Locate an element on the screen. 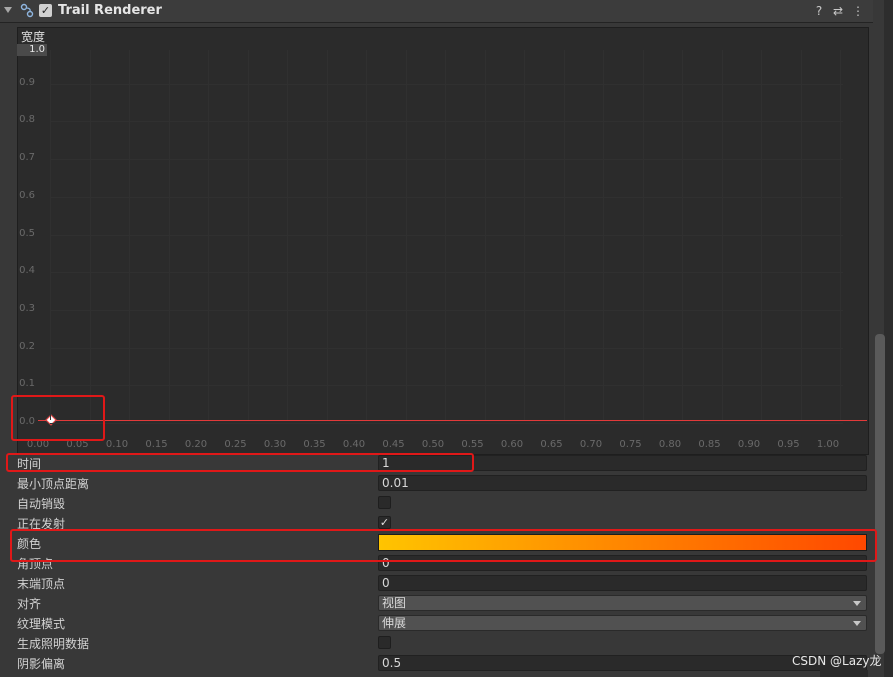 This screenshot has height=677, width=893. vertical-scrollbar is located at coordinates (880, 494).